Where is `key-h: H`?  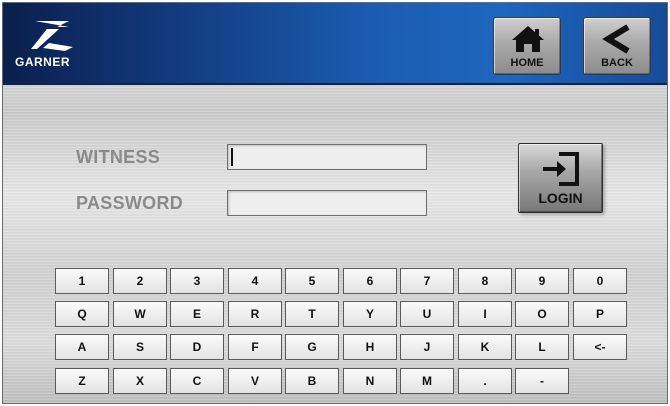
key-h: H is located at coordinates (370, 347).